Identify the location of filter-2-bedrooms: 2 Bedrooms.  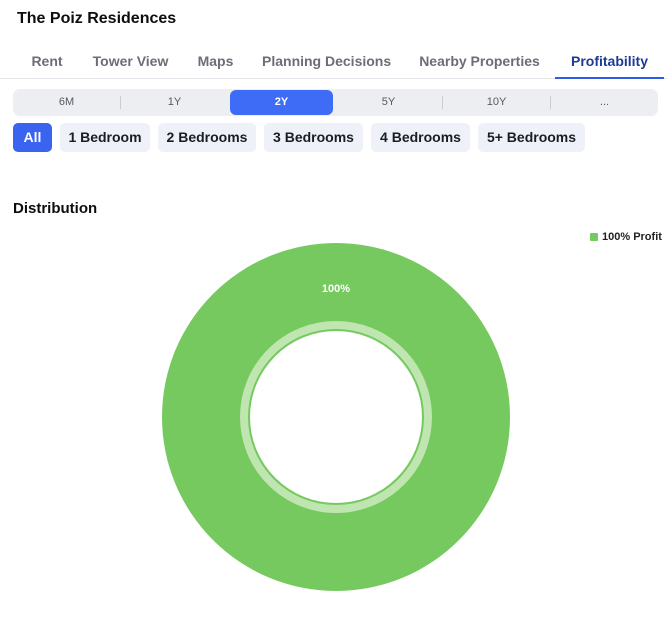
(207, 137).